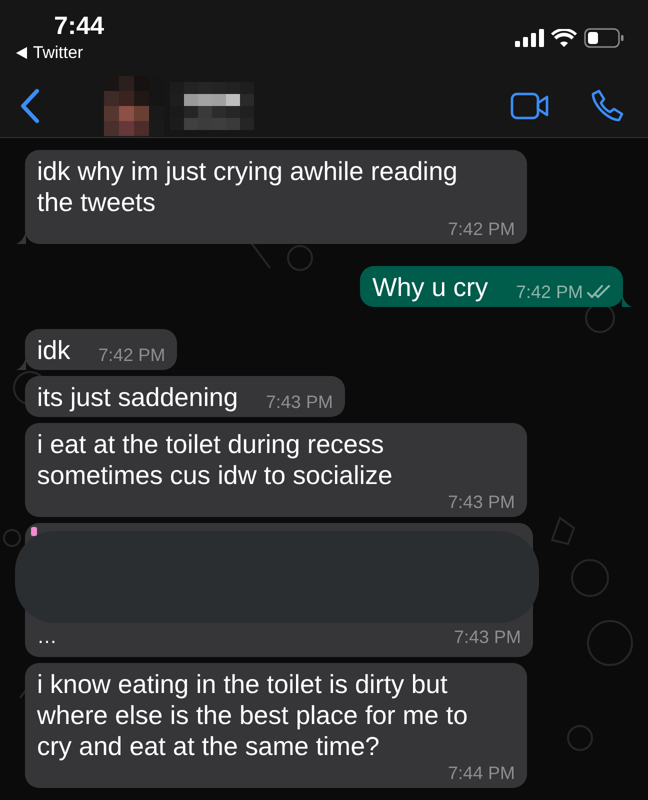  What do you see at coordinates (215, 460) in the screenshot?
I see `message-text: i eat at the toilet during recess sometimes cus idw to socialize` at bounding box center [215, 460].